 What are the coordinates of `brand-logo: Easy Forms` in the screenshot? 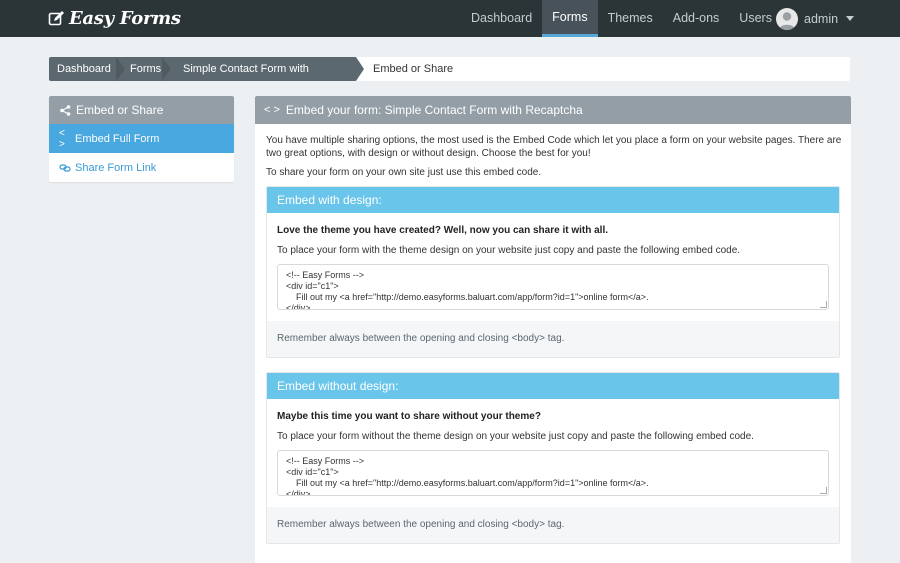 It's located at (114, 18).